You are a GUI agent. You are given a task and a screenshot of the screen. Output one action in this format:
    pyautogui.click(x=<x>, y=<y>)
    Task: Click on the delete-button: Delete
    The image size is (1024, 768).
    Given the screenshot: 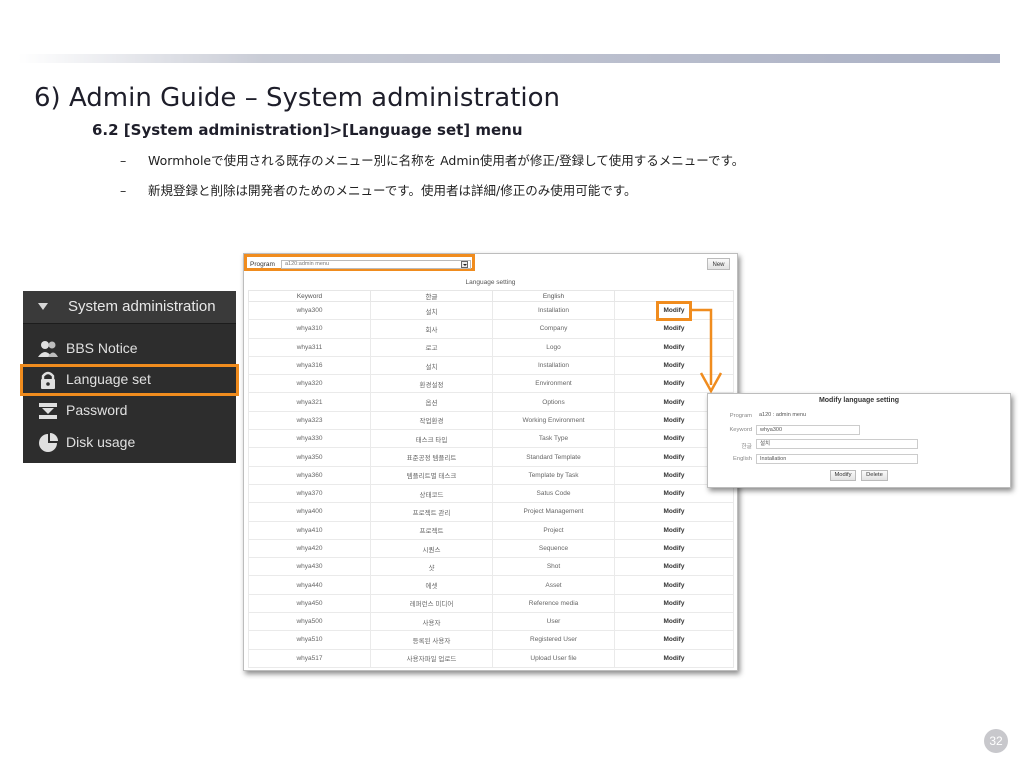 What is the action you would take?
    pyautogui.click(x=874, y=475)
    